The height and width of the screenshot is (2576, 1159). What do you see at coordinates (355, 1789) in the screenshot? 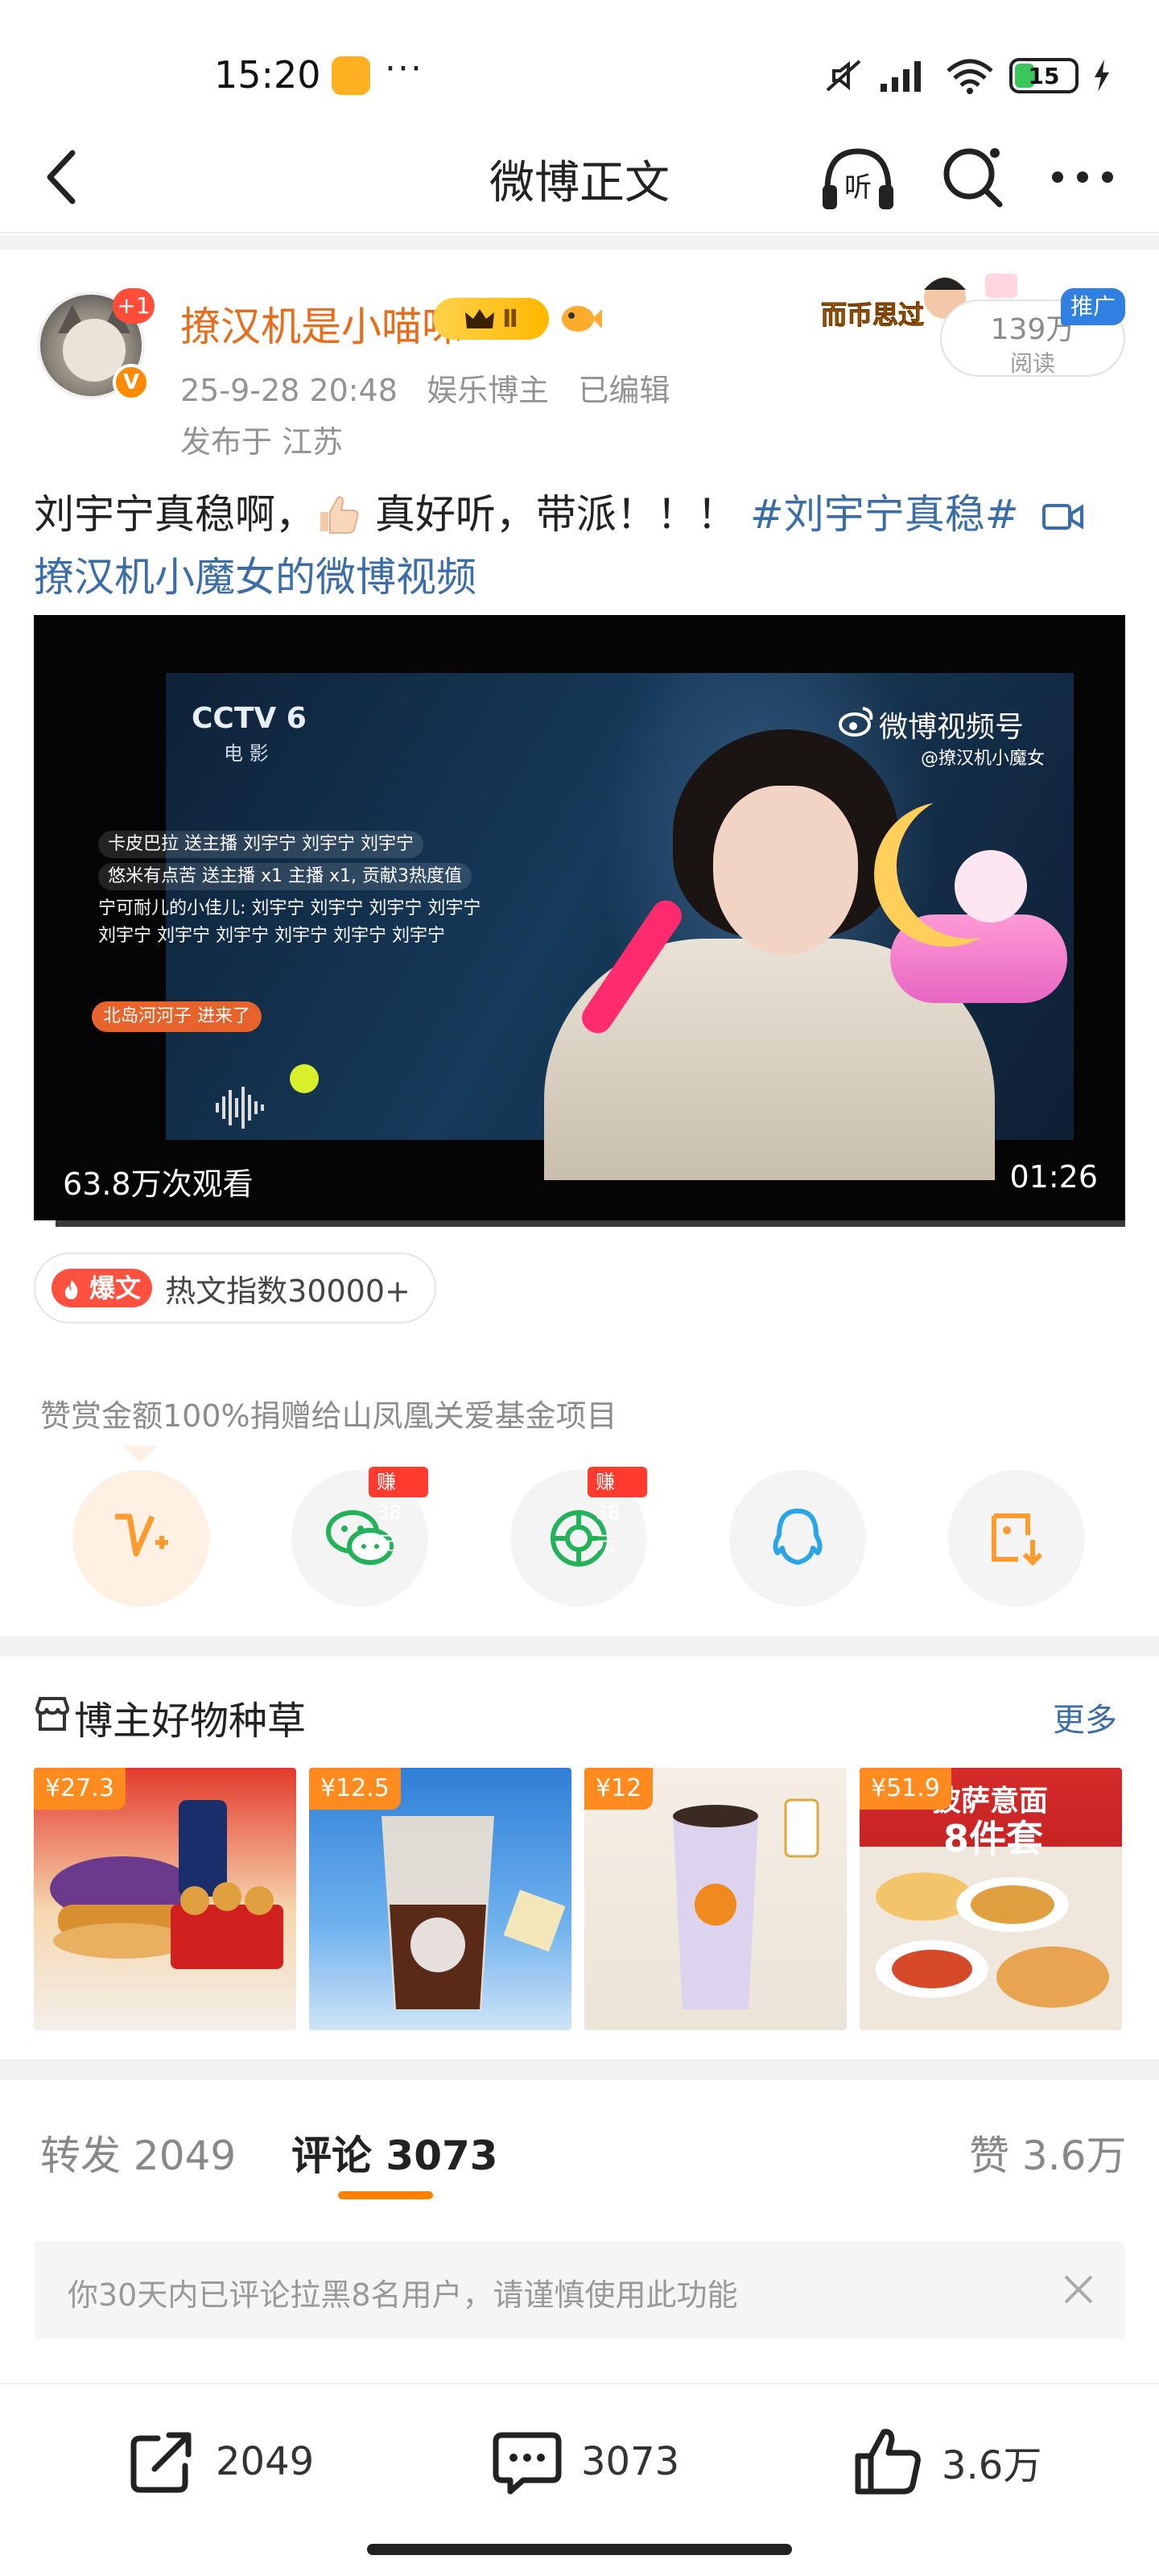
I see `product-price: ¥12.5` at bounding box center [355, 1789].